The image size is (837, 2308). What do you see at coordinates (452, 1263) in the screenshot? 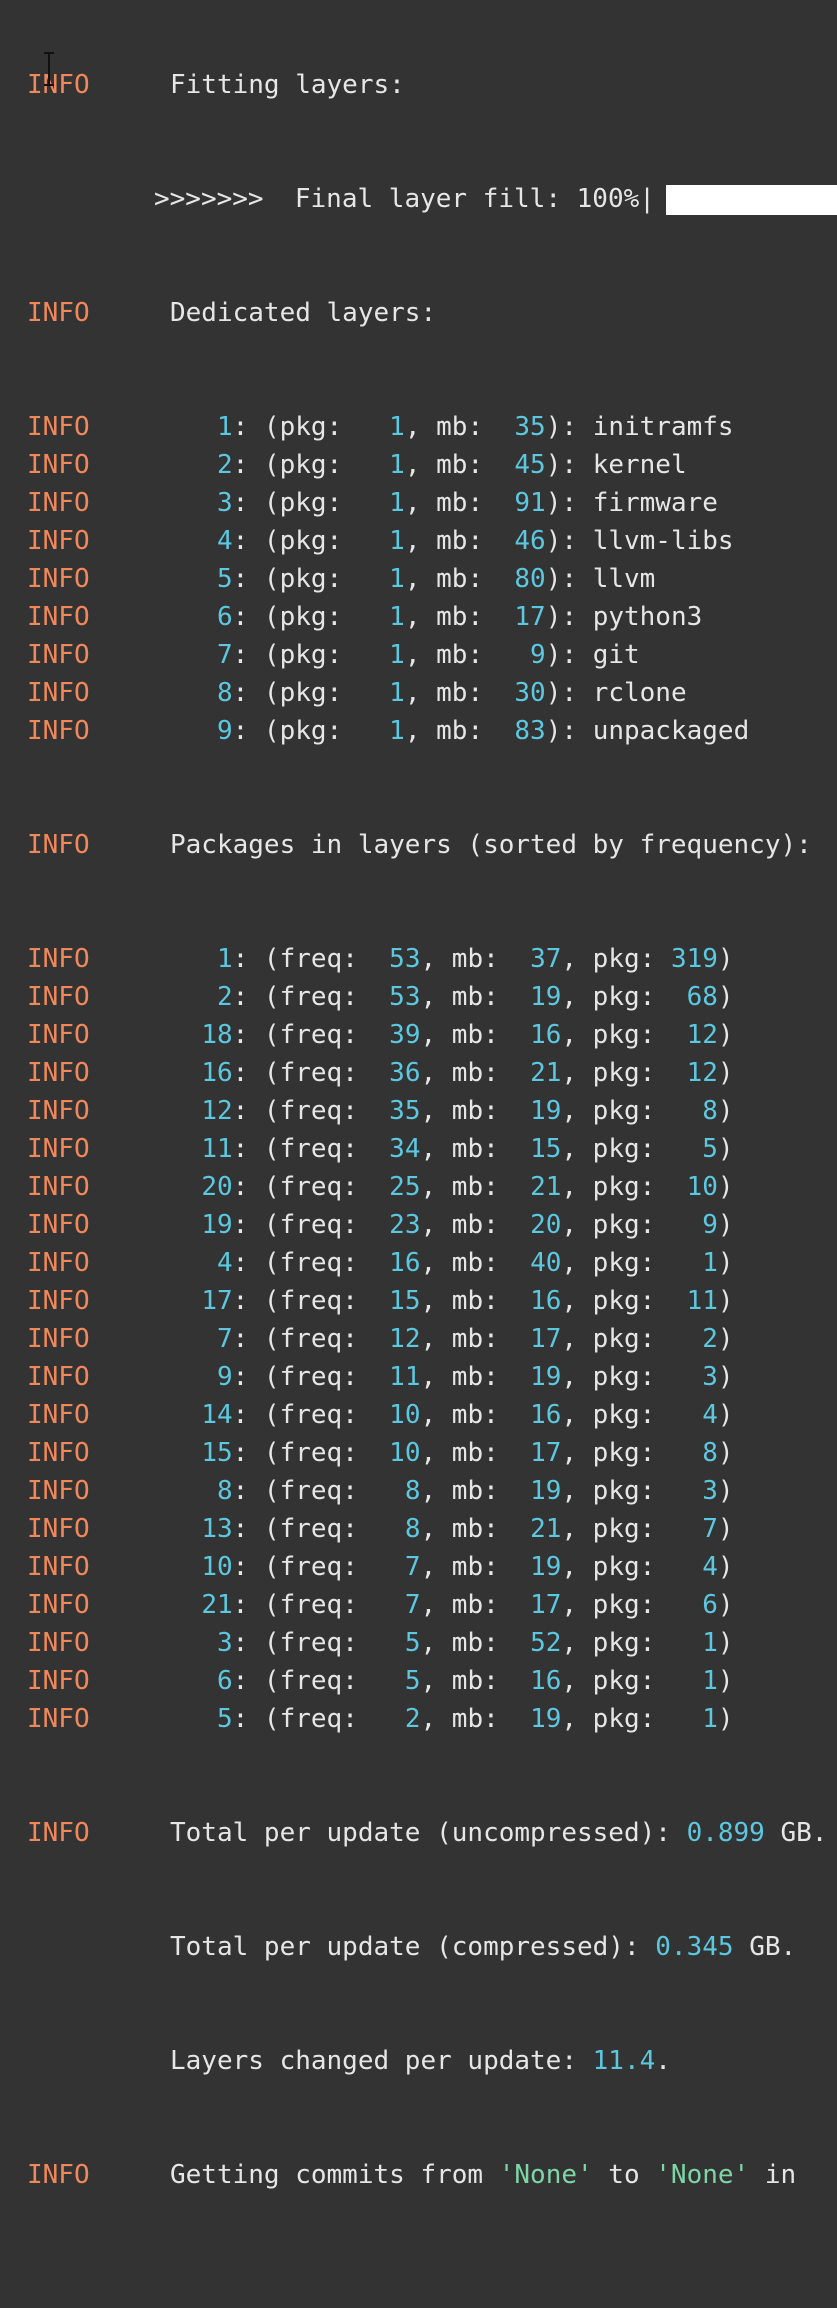
I see `row-text: 4: (freq: 16, mb: 40, pkg: 1)` at bounding box center [452, 1263].